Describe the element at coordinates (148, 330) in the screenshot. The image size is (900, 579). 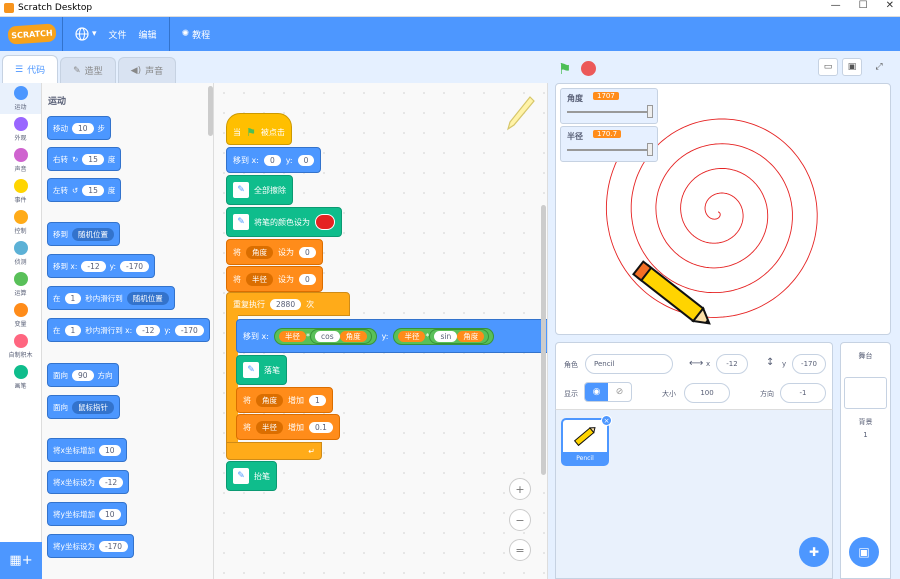
I see `glide-x-input: -12` at that location.